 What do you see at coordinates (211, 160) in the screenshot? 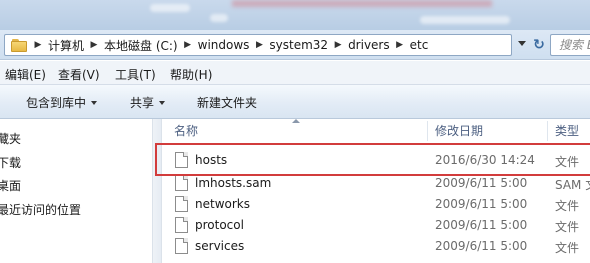
I see `file-name: hosts` at bounding box center [211, 160].